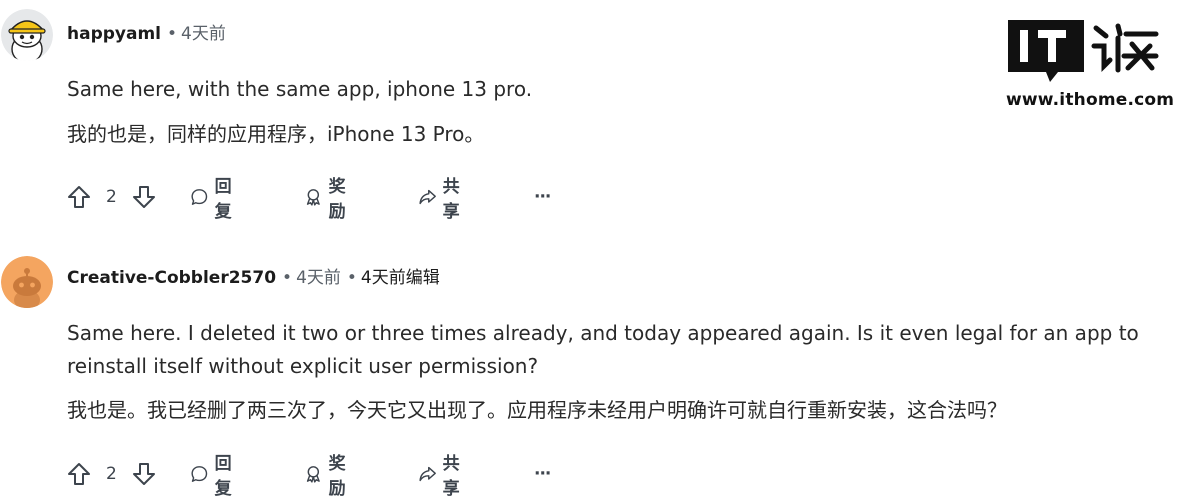 The image size is (1182, 504). What do you see at coordinates (114, 34) in the screenshot?
I see `username-link: happyaml` at bounding box center [114, 34].